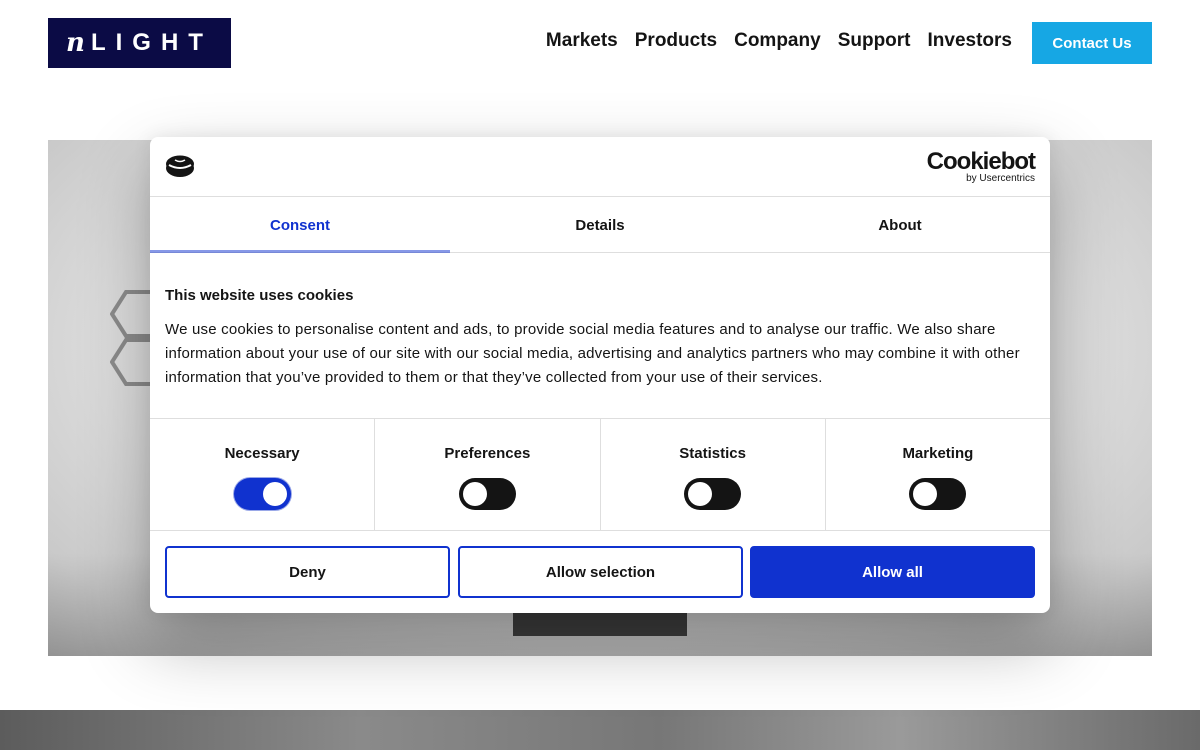 The height and width of the screenshot is (750, 1200). Describe the element at coordinates (180, 166) in the screenshot. I see `cookie-icon` at that location.